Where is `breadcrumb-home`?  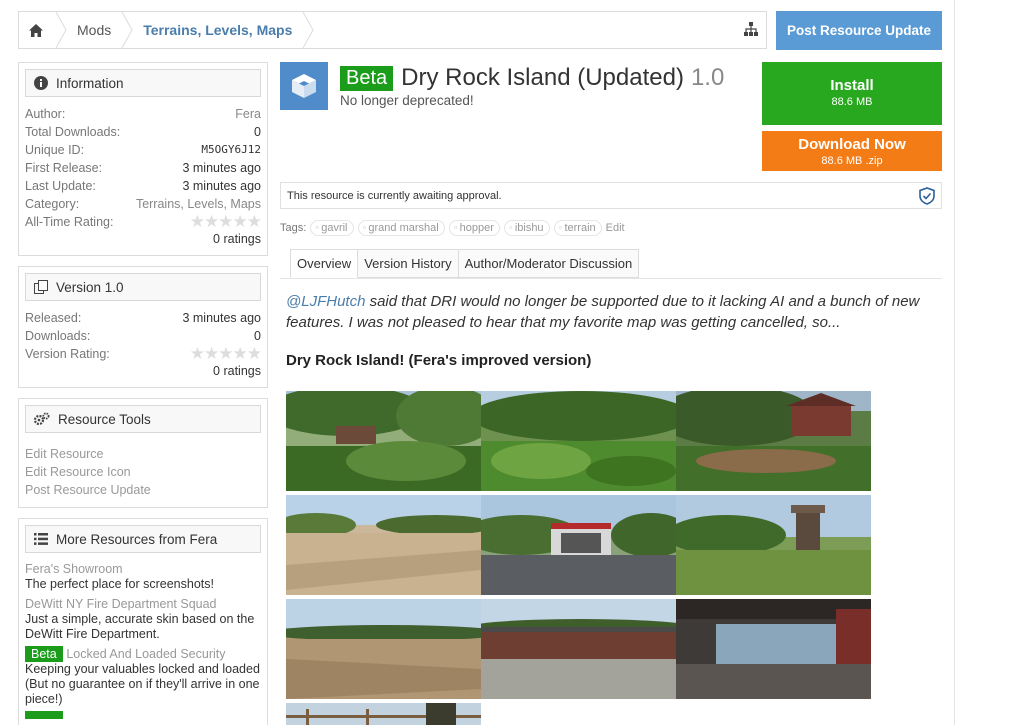
breadcrumb-home is located at coordinates (43, 30).